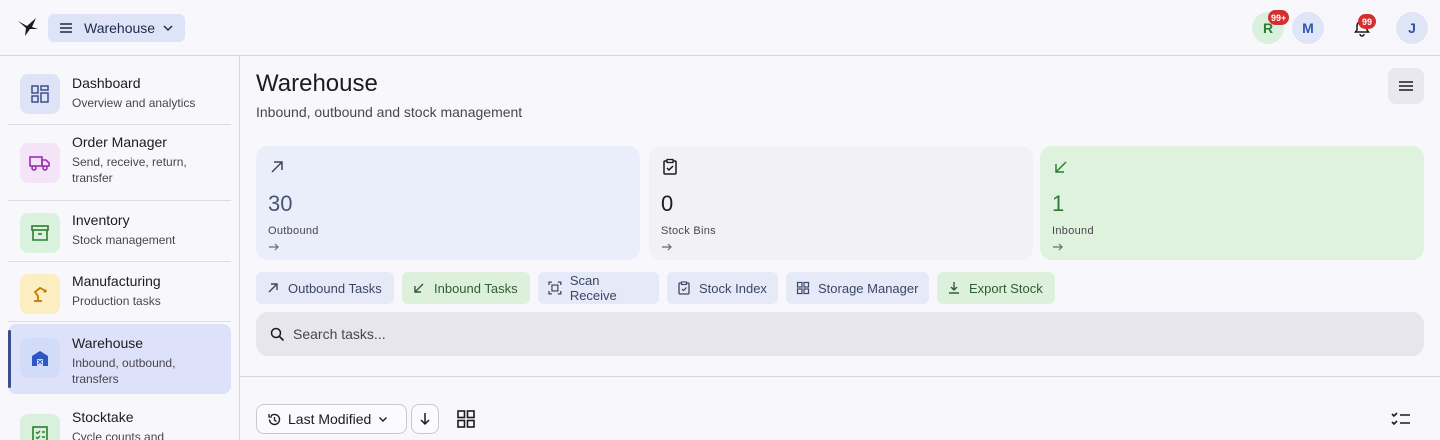 The width and height of the screenshot is (1440, 440). I want to click on sidebar-item-title: Dashboard, so click(106, 83).